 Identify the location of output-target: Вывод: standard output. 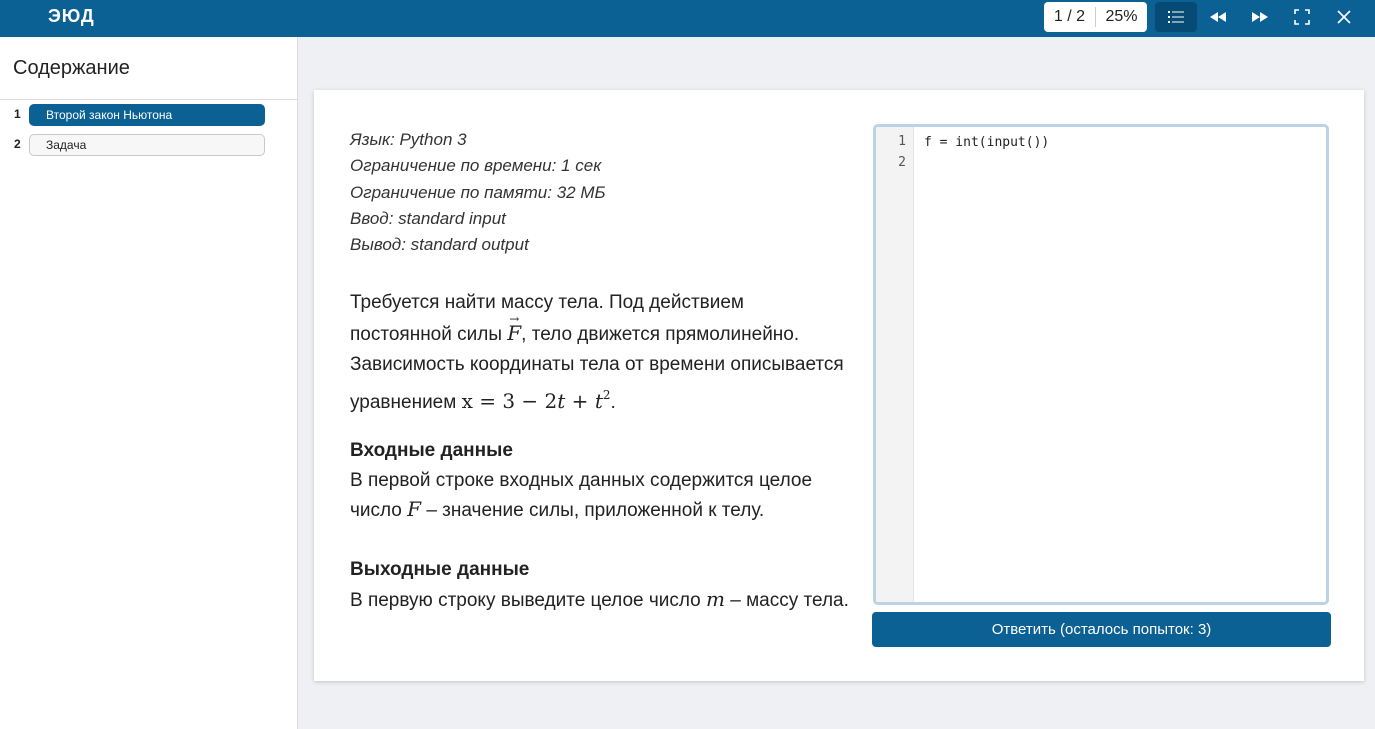
(439, 245).